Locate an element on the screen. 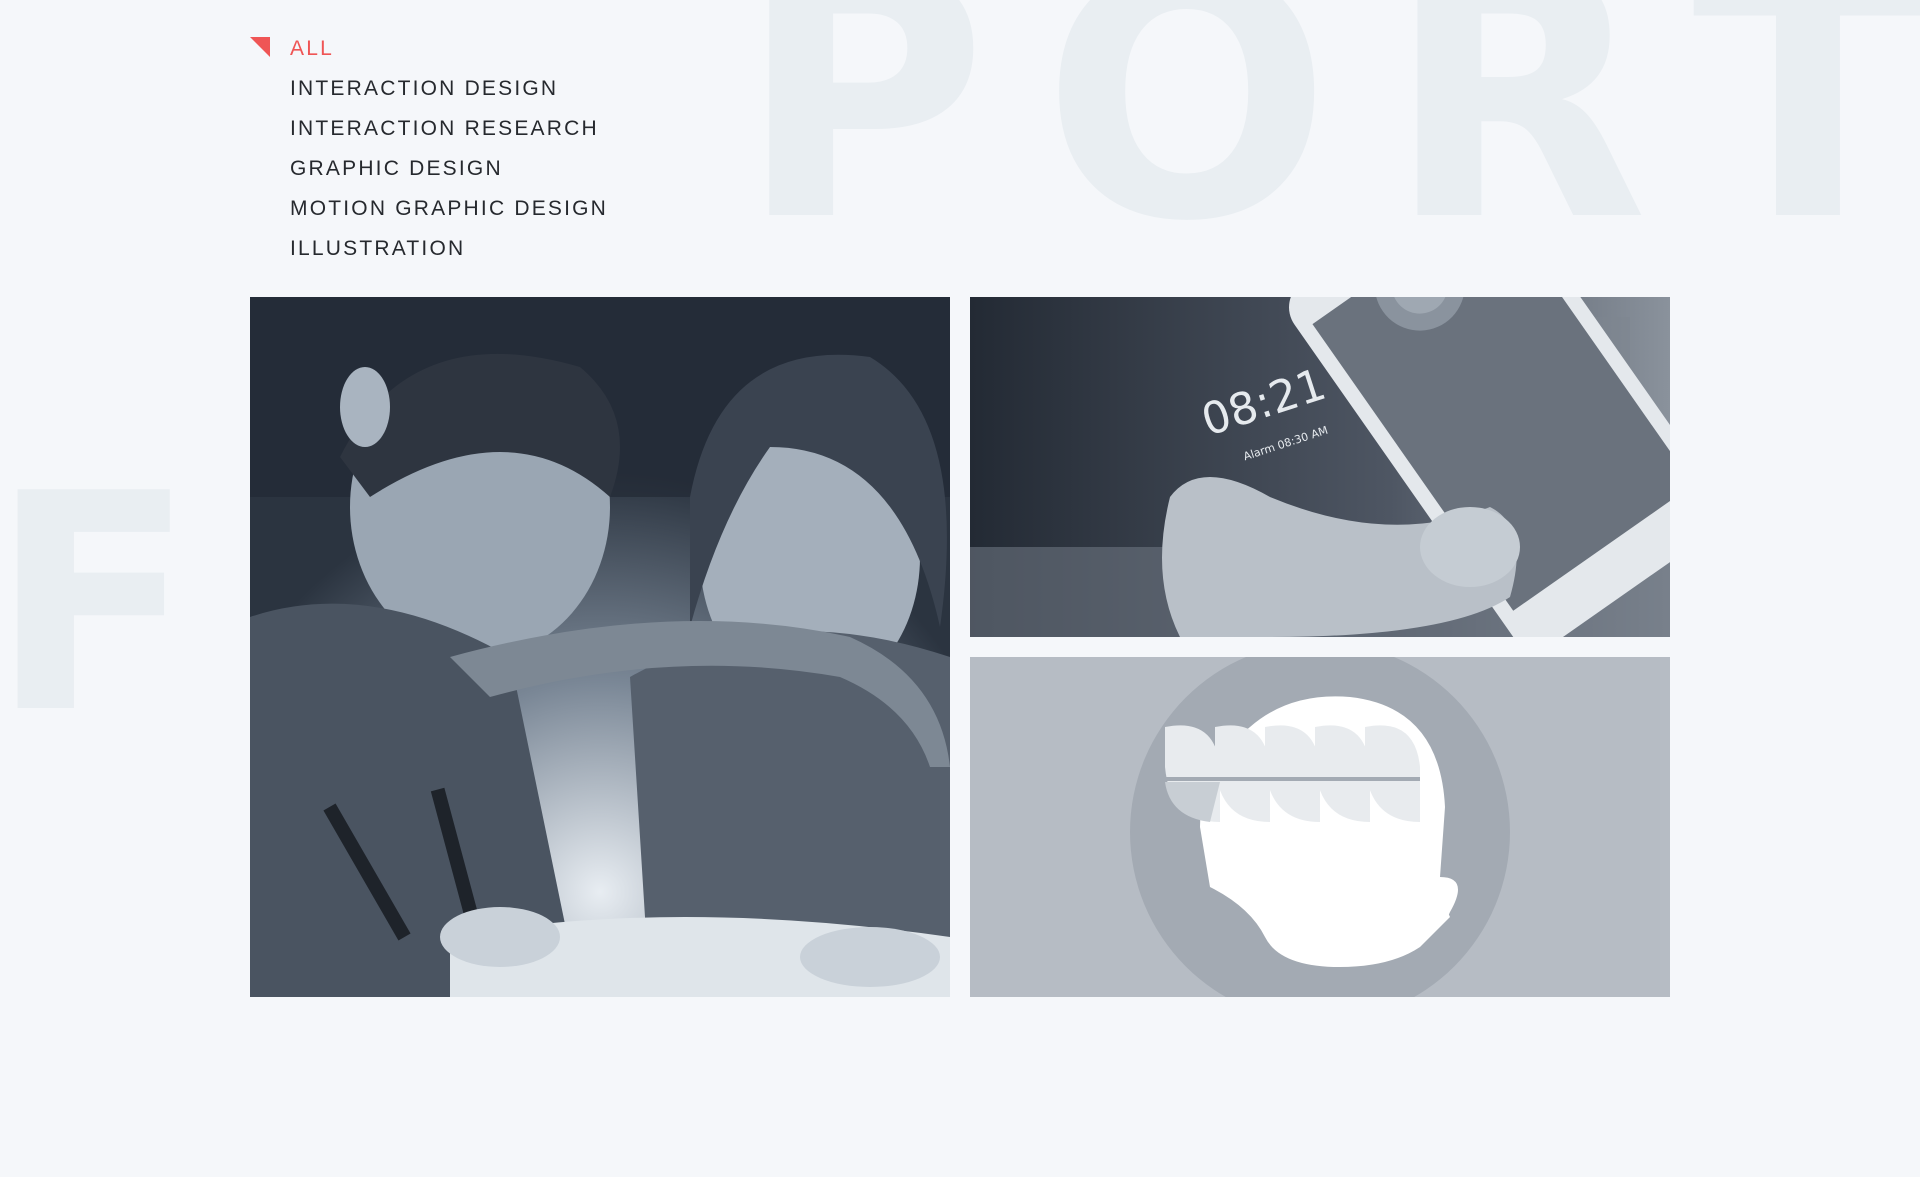  filter-label: INTERACTION DESIGN is located at coordinates (424, 88).